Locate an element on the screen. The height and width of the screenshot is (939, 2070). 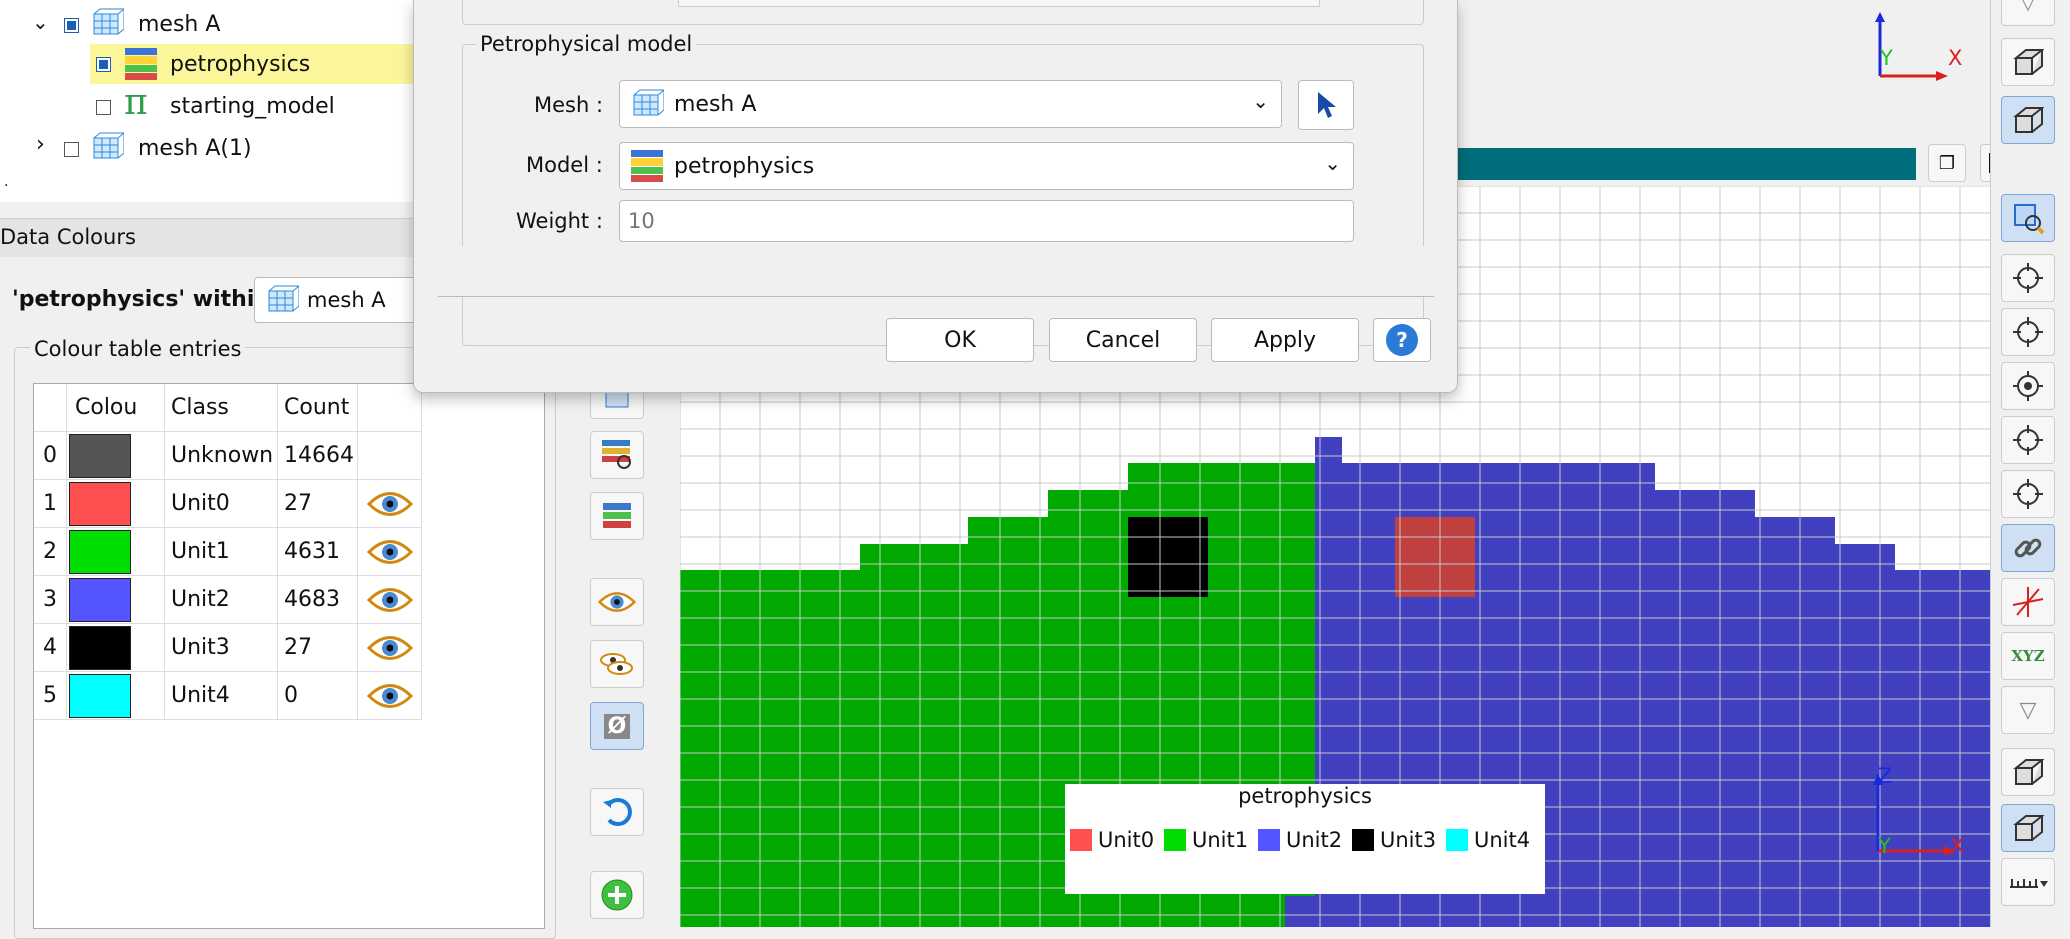
view-cube-2-button is located at coordinates (2028, 120).